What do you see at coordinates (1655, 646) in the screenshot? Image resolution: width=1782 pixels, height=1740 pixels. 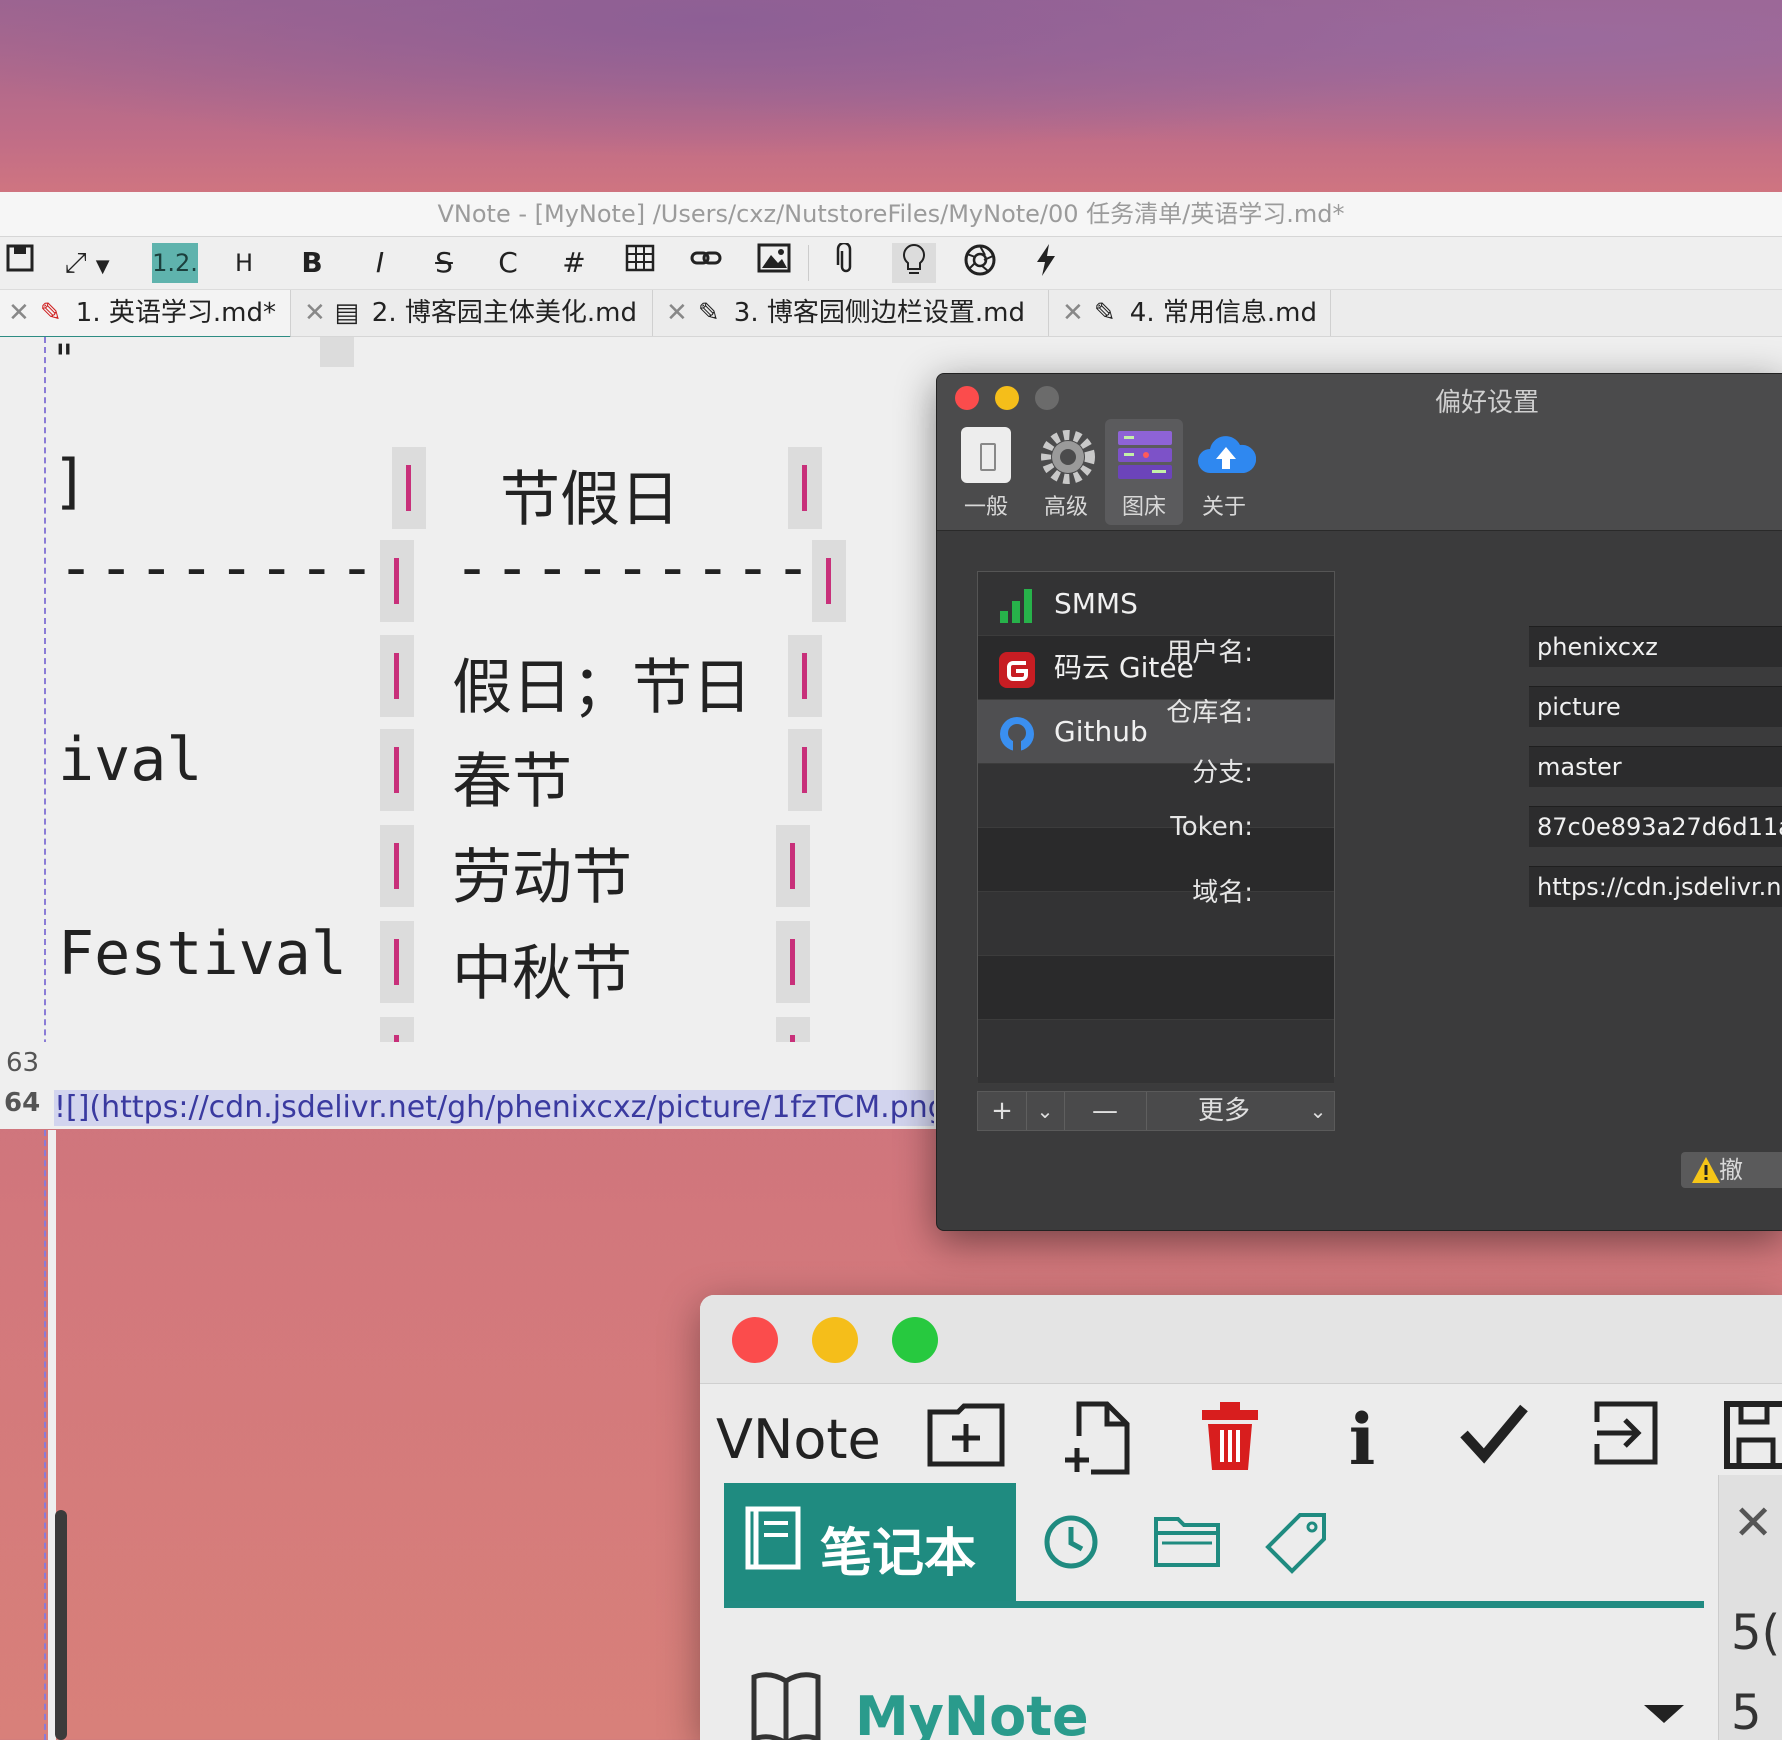 I see `username-field: phenixcxz` at bounding box center [1655, 646].